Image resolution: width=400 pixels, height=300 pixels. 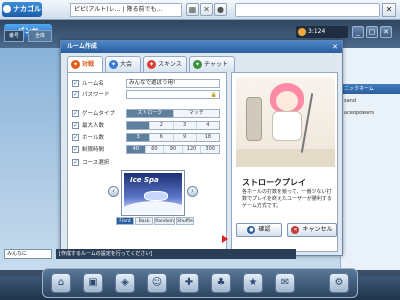 What do you see at coordinates (151, 64) in the screenshot?
I see `skins-icon: ✦` at bounding box center [151, 64].